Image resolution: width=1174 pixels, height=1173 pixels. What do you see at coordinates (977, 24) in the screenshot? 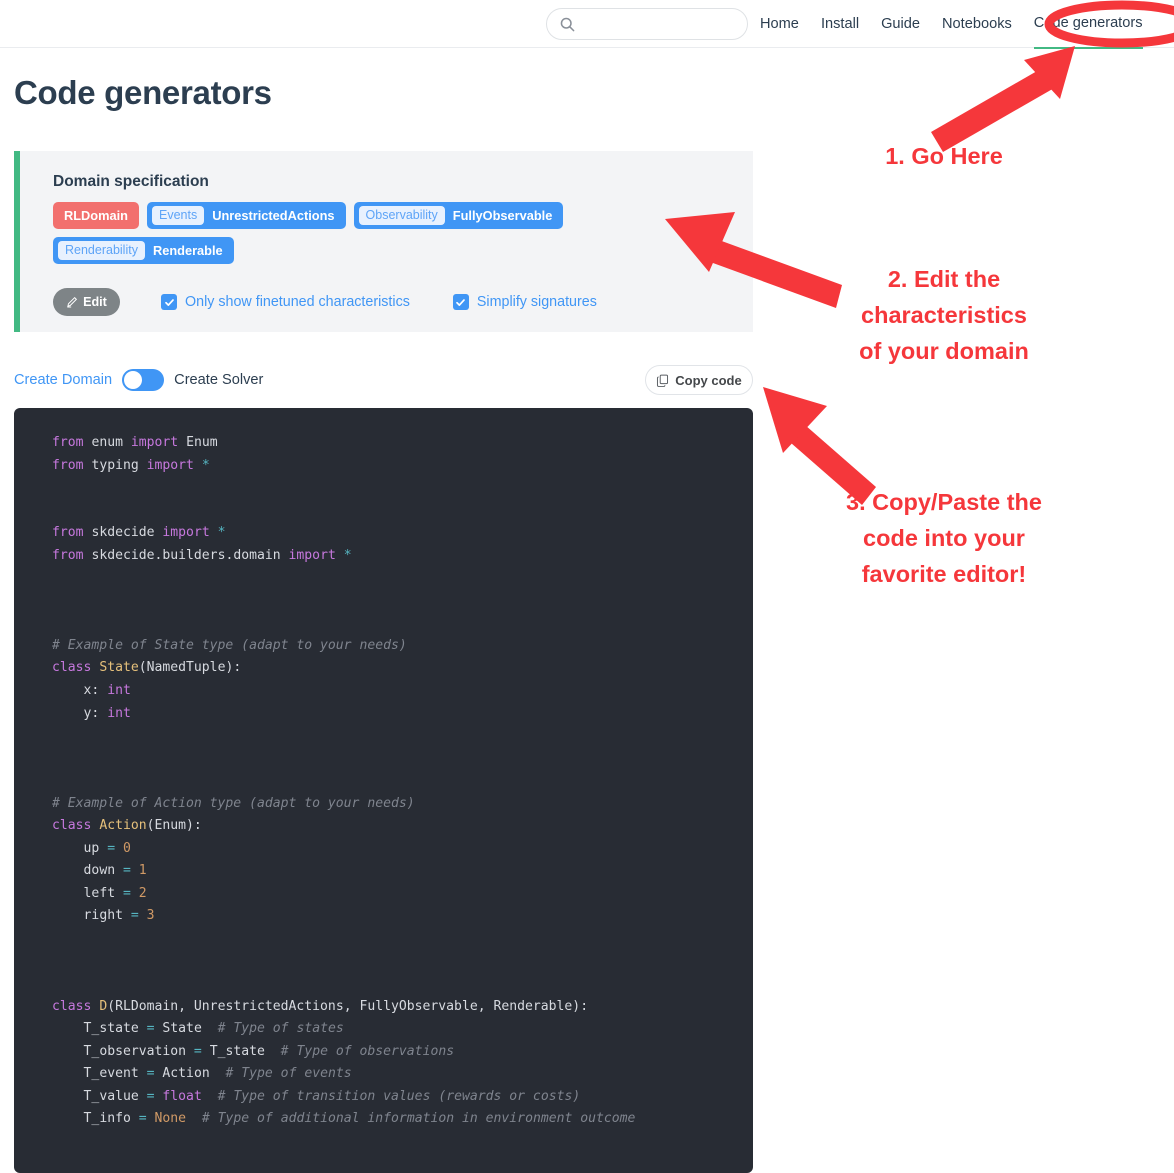
I see `nav-link-notebooks: Notebooks` at bounding box center [977, 24].